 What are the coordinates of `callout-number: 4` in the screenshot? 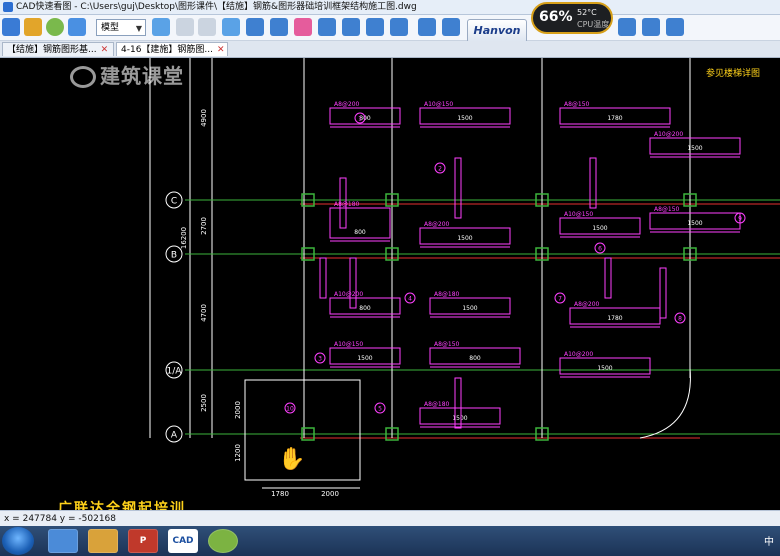 It's located at (410, 299).